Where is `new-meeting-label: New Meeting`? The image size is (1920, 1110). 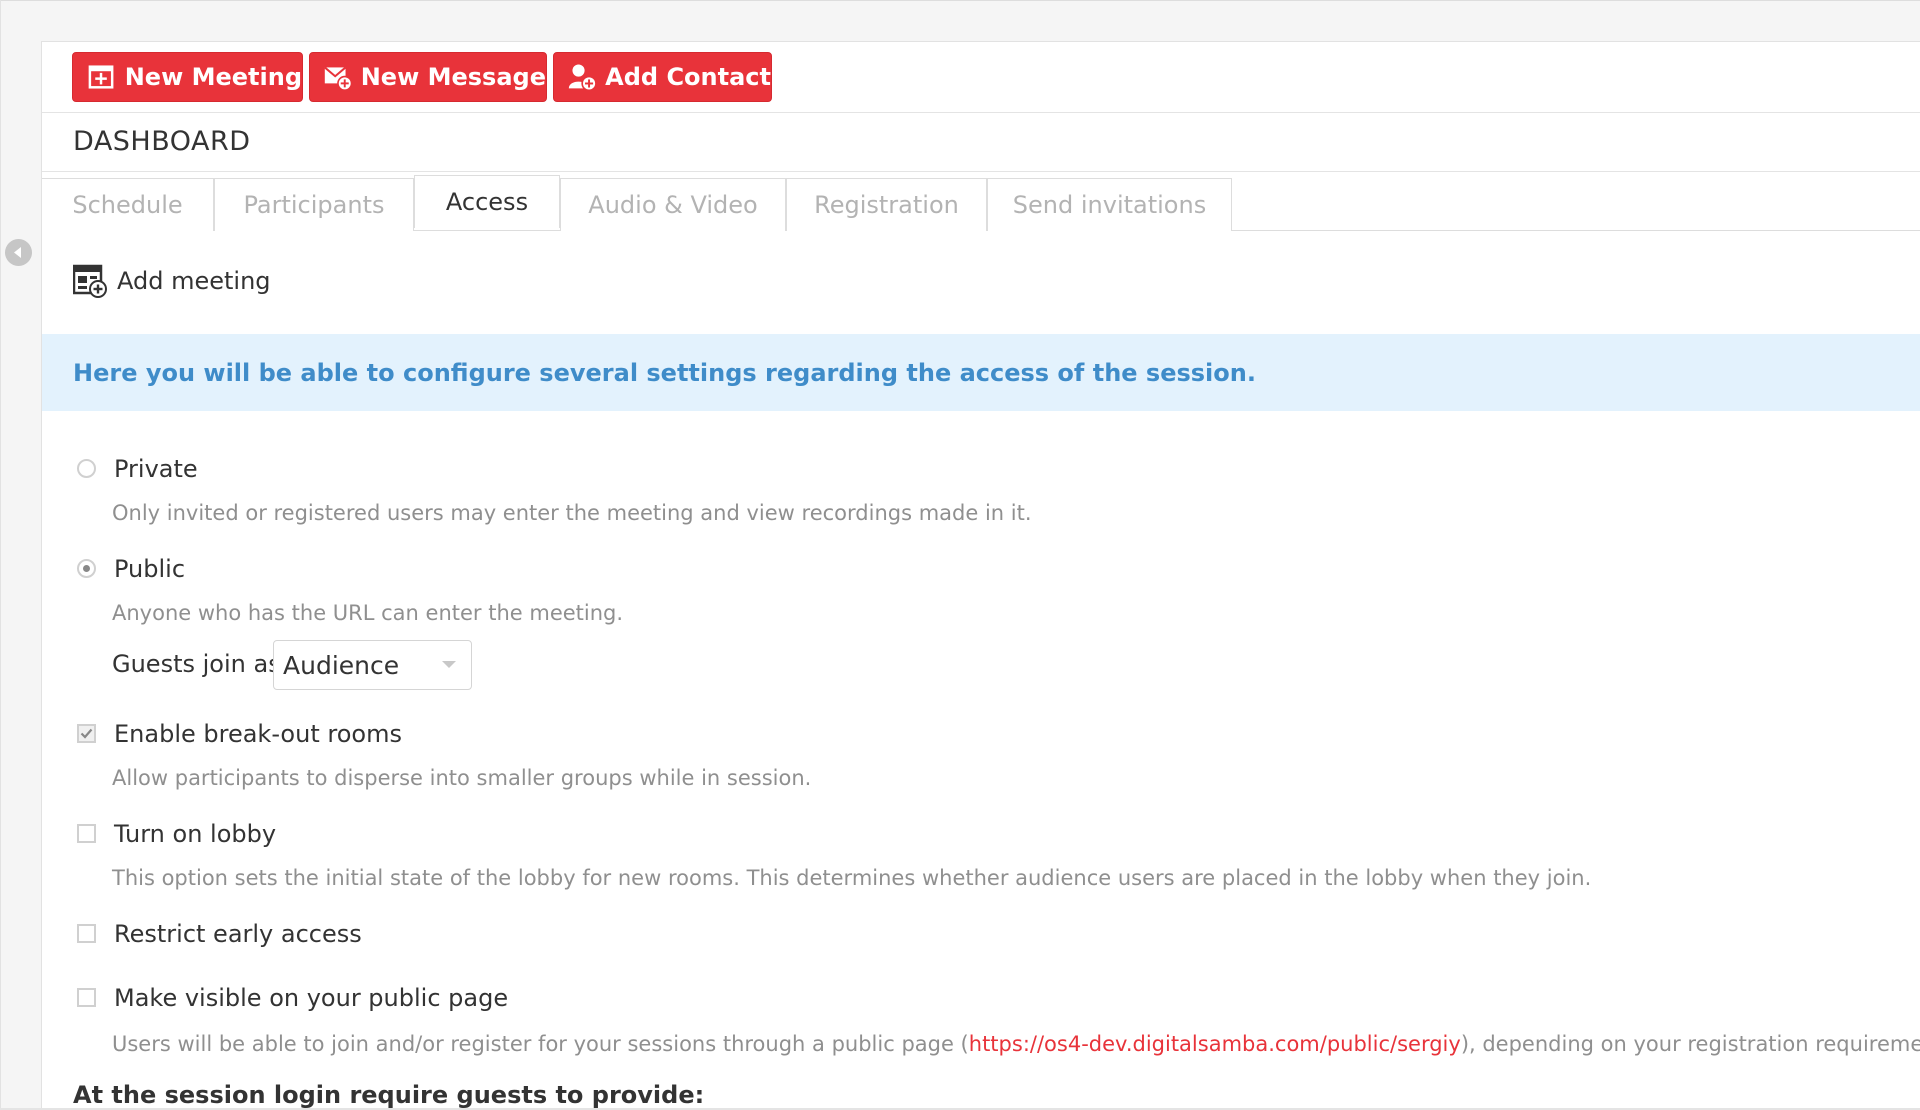
new-meeting-label: New Meeting is located at coordinates (213, 77).